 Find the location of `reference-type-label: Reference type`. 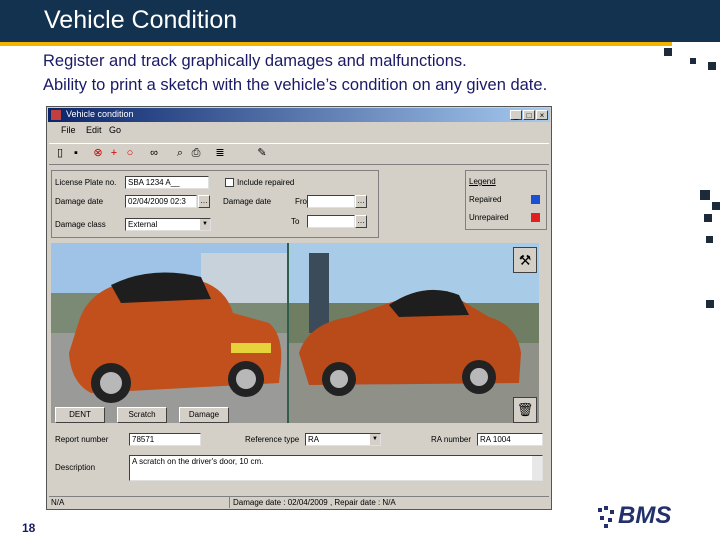

reference-type-label: Reference type is located at coordinates (272, 439).